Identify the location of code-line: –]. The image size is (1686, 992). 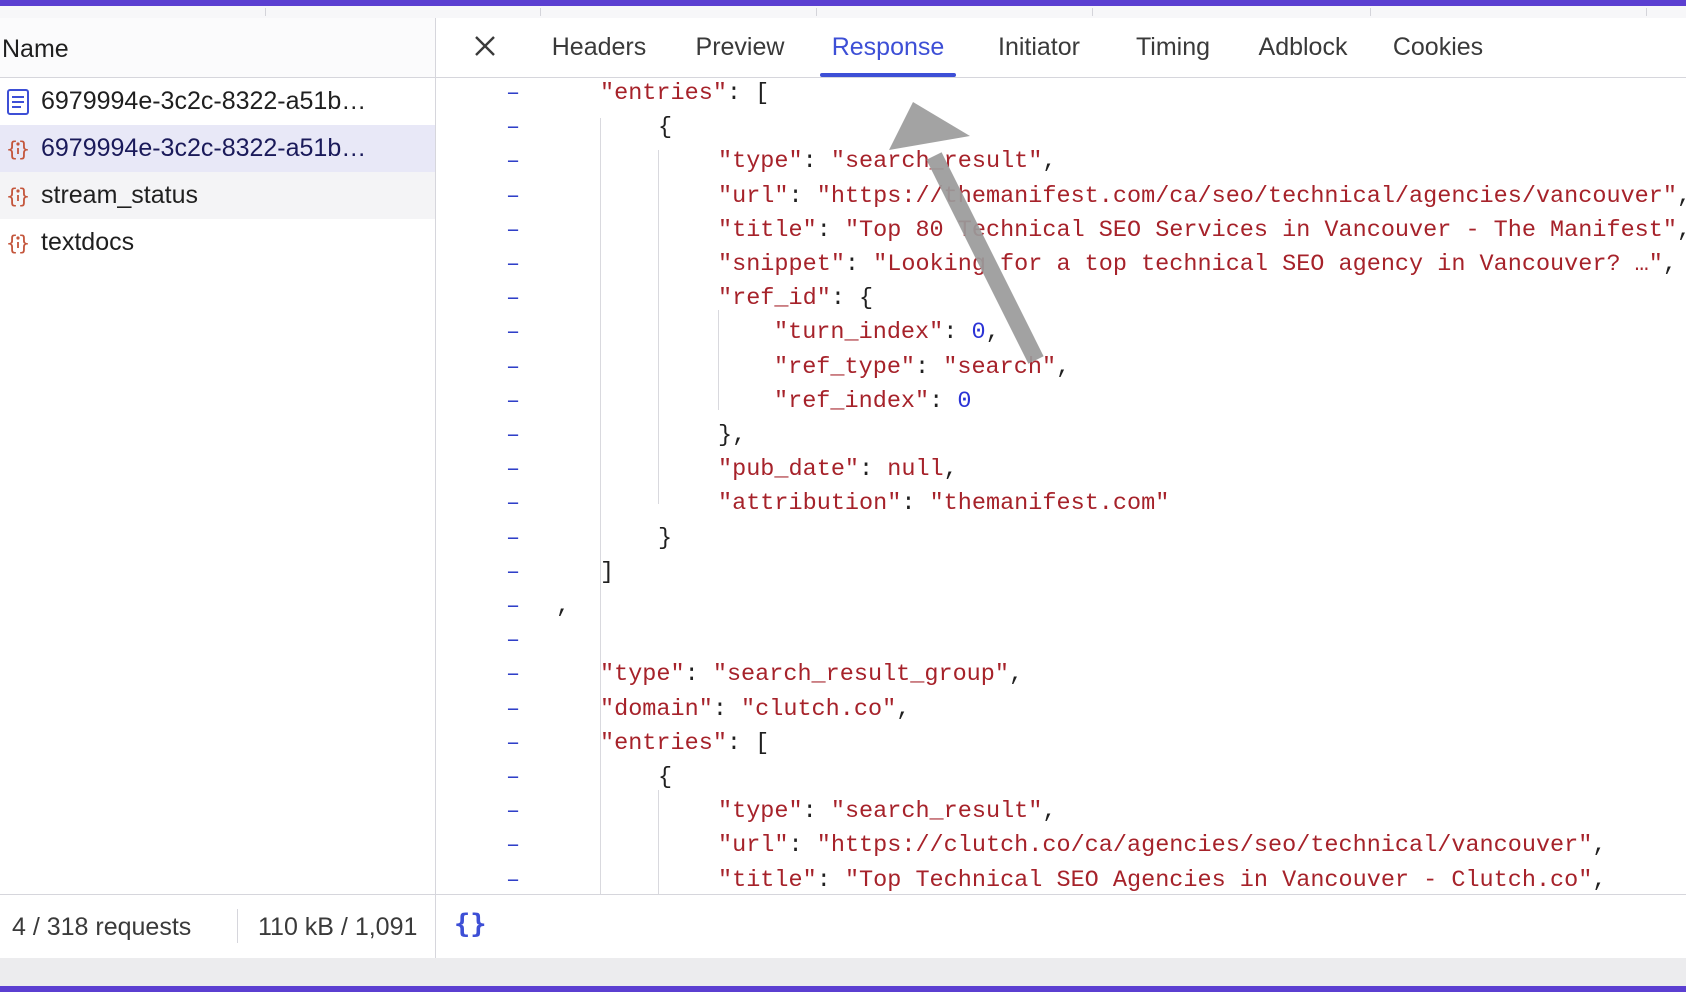
(1061, 576).